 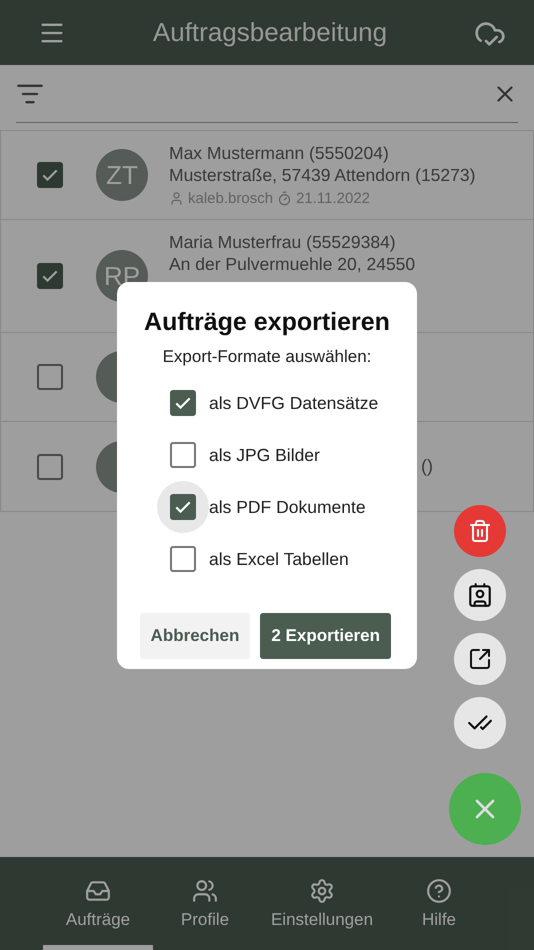 I want to click on trash-icon, so click(x=480, y=531).